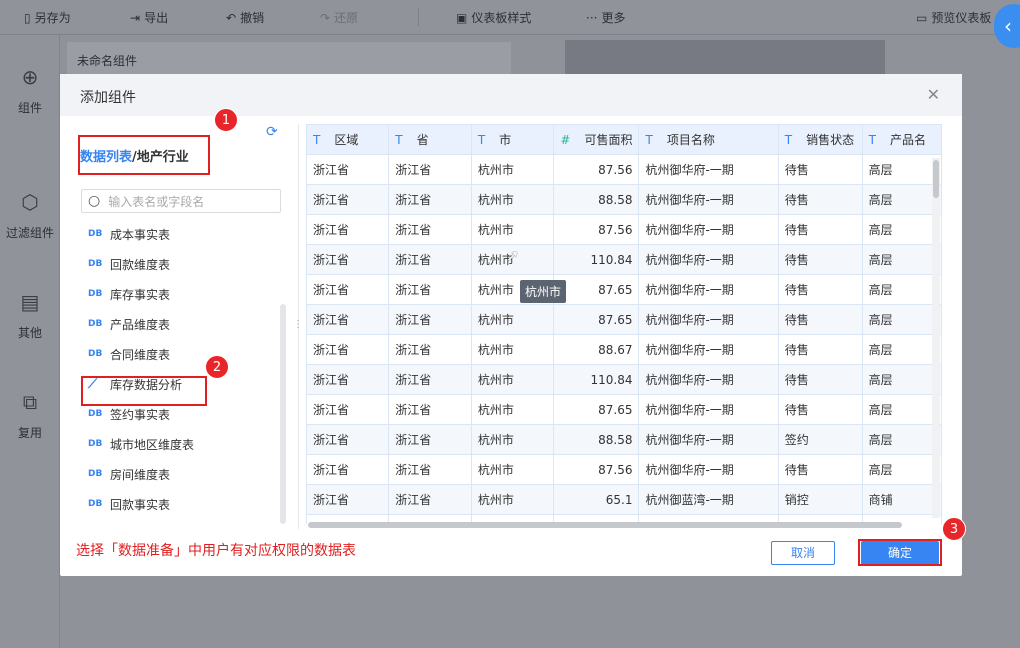 This screenshot has width=1020, height=648. What do you see at coordinates (30, 77) in the screenshot?
I see `plus-circle-icon: ⊕` at bounding box center [30, 77].